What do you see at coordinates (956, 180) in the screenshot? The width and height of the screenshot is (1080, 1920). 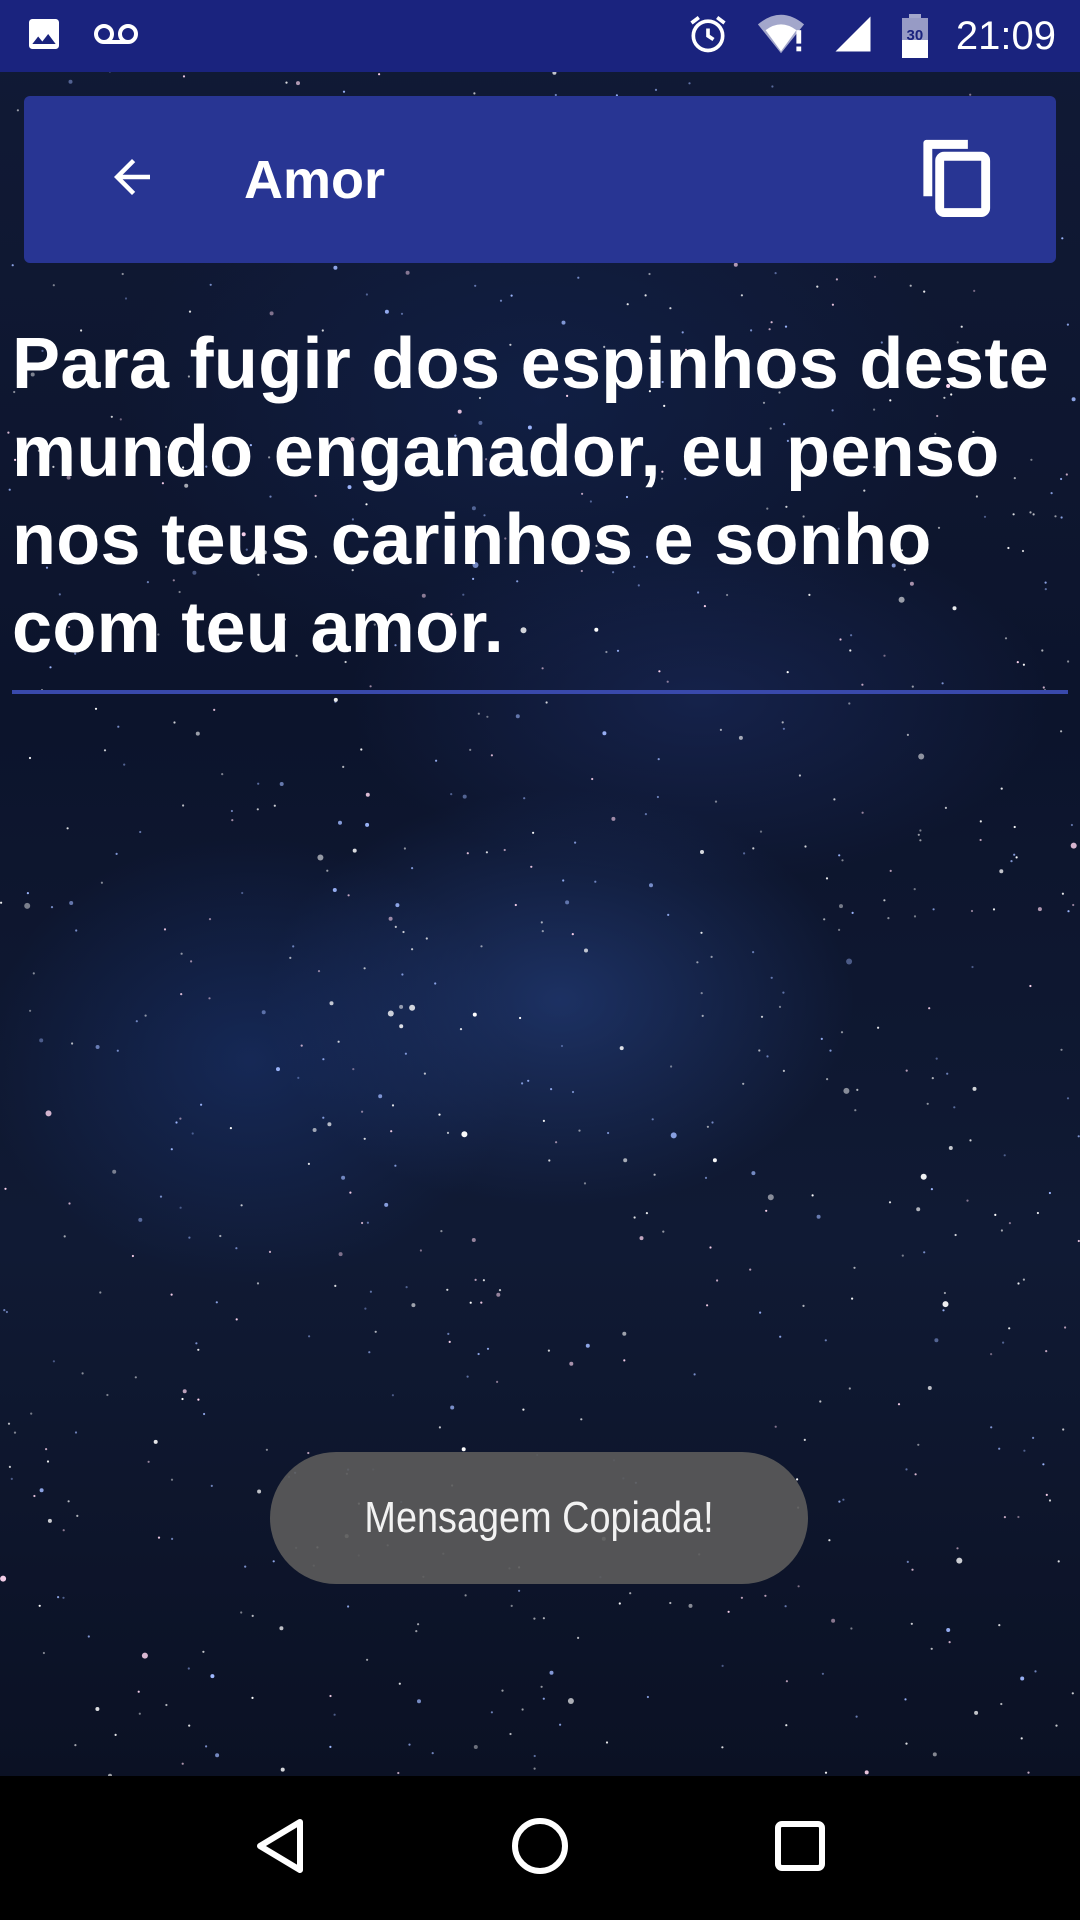 I see `copy-button` at bounding box center [956, 180].